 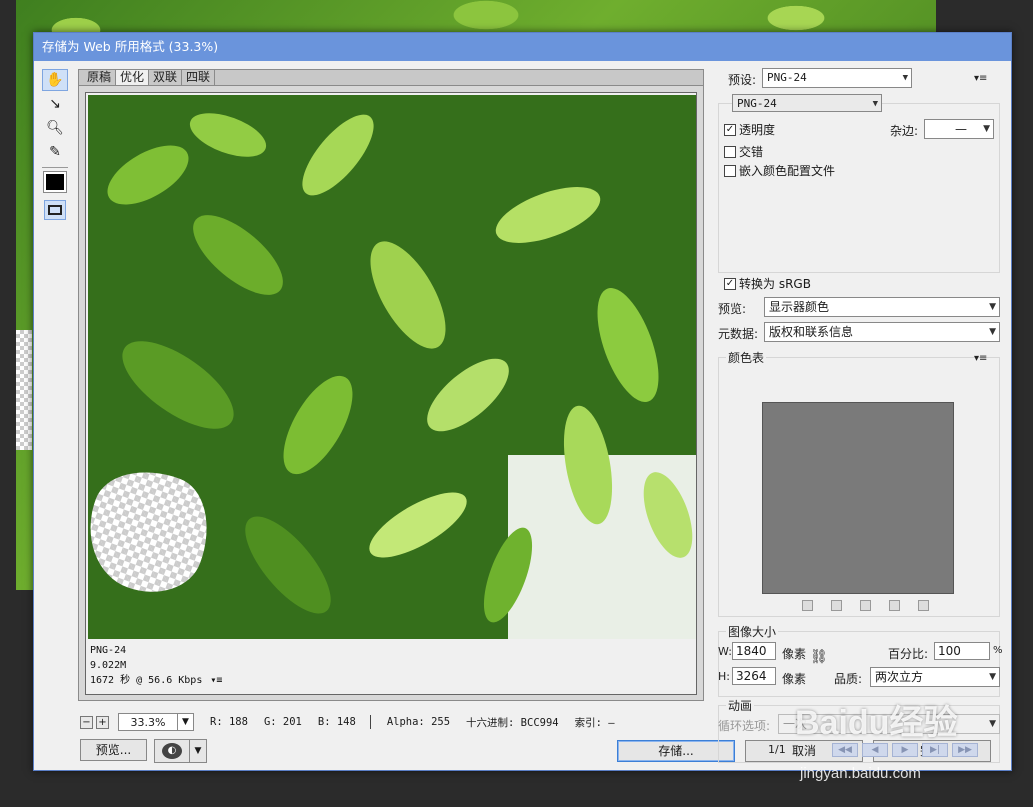 I want to click on quality-label: 品质:, so click(x=848, y=679).